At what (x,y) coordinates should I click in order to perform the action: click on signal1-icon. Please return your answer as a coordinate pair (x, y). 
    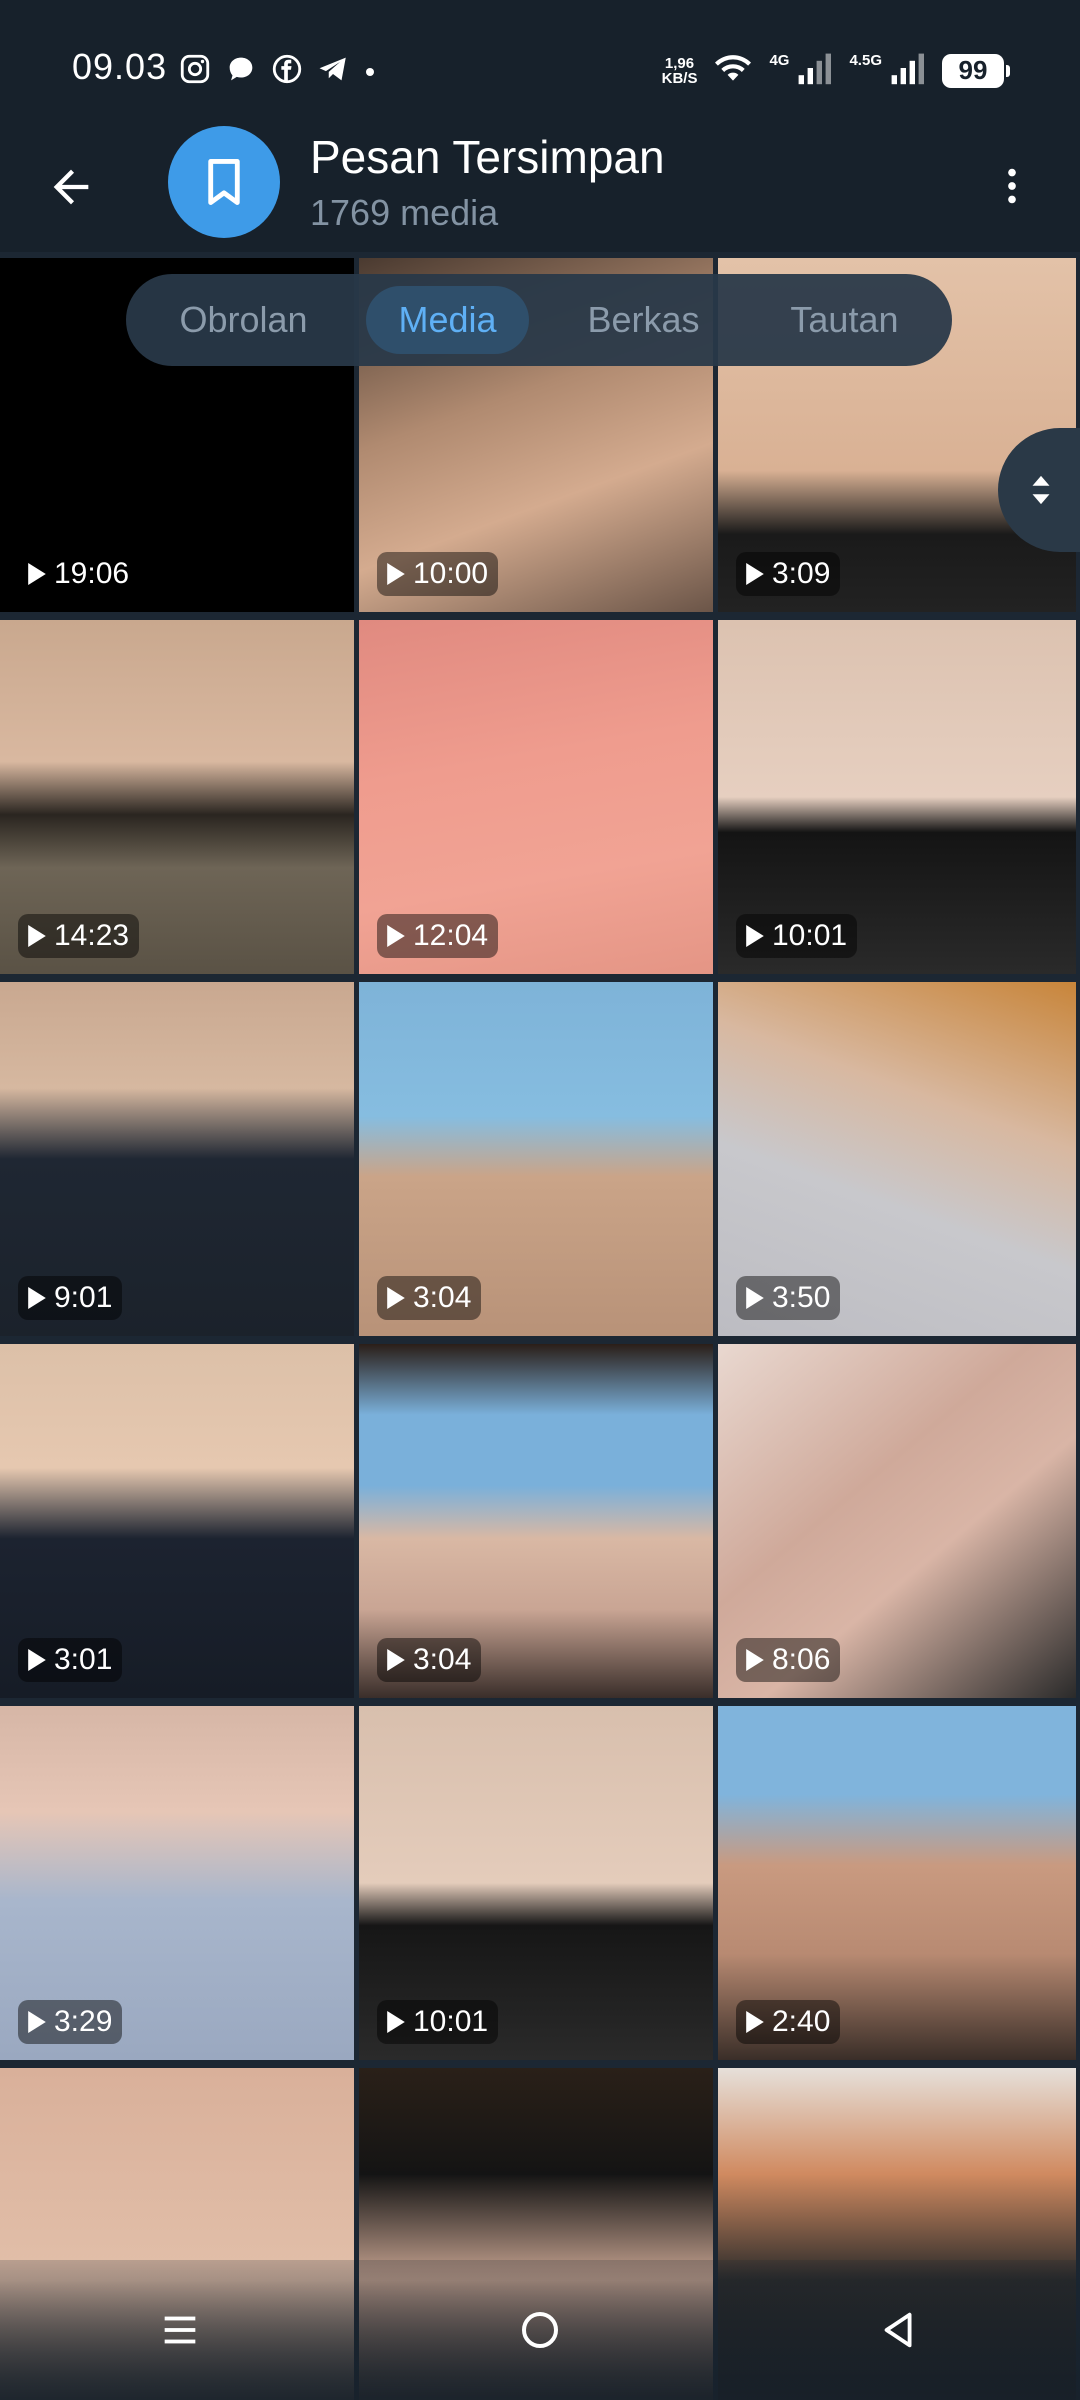
    Looking at the image, I should click on (813, 70).